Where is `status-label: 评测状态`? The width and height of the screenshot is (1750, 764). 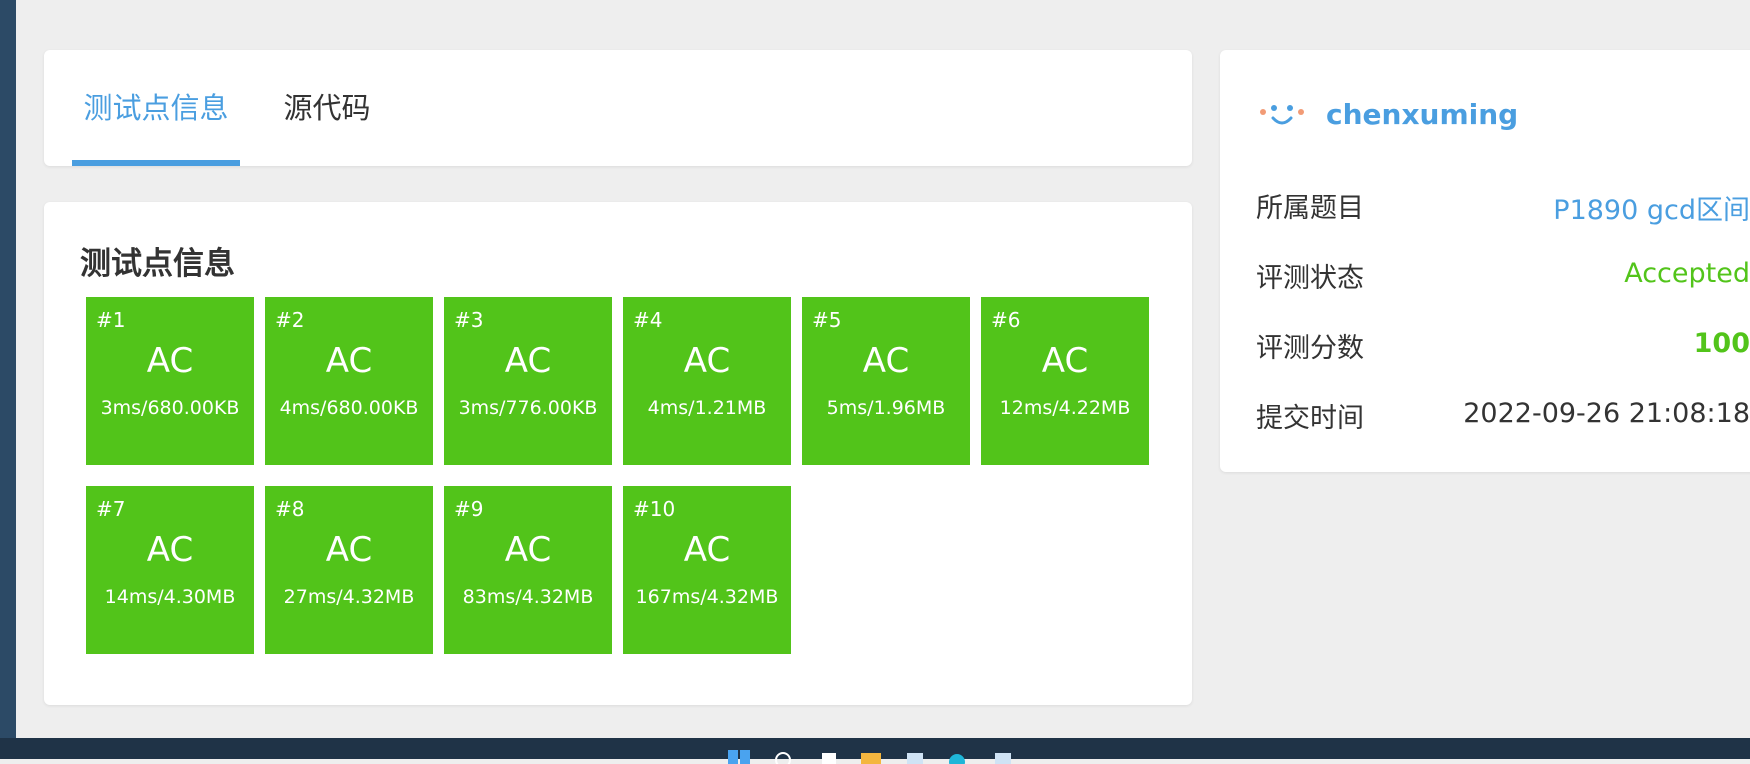
status-label: 评测状态 is located at coordinates (1310, 278).